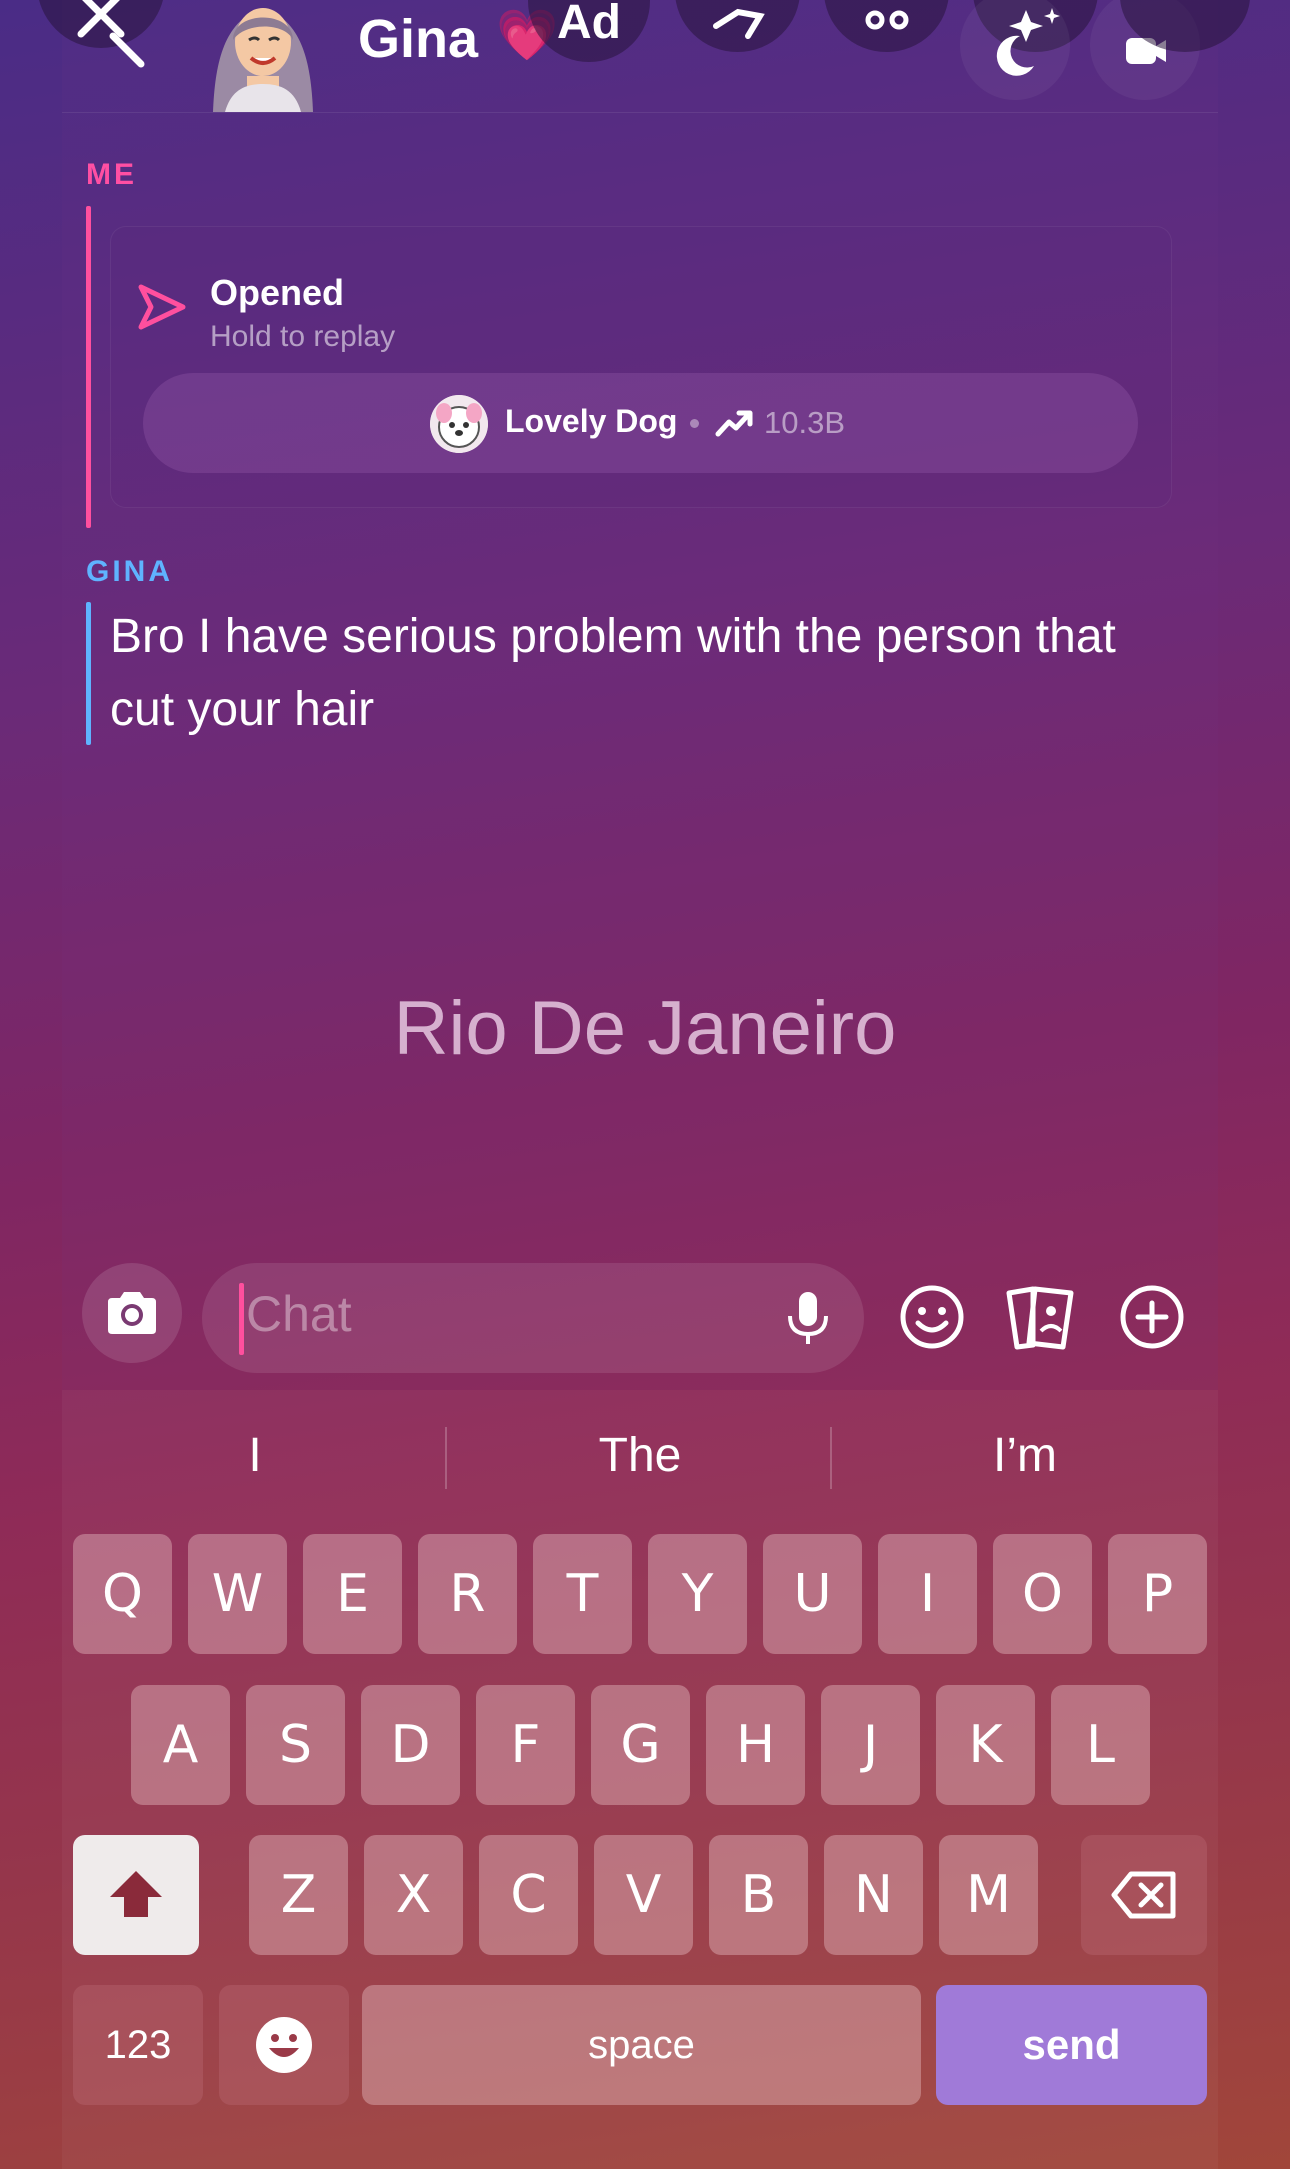 This screenshot has height=2169, width=1290. I want to click on backspace-key, so click(1144, 1895).